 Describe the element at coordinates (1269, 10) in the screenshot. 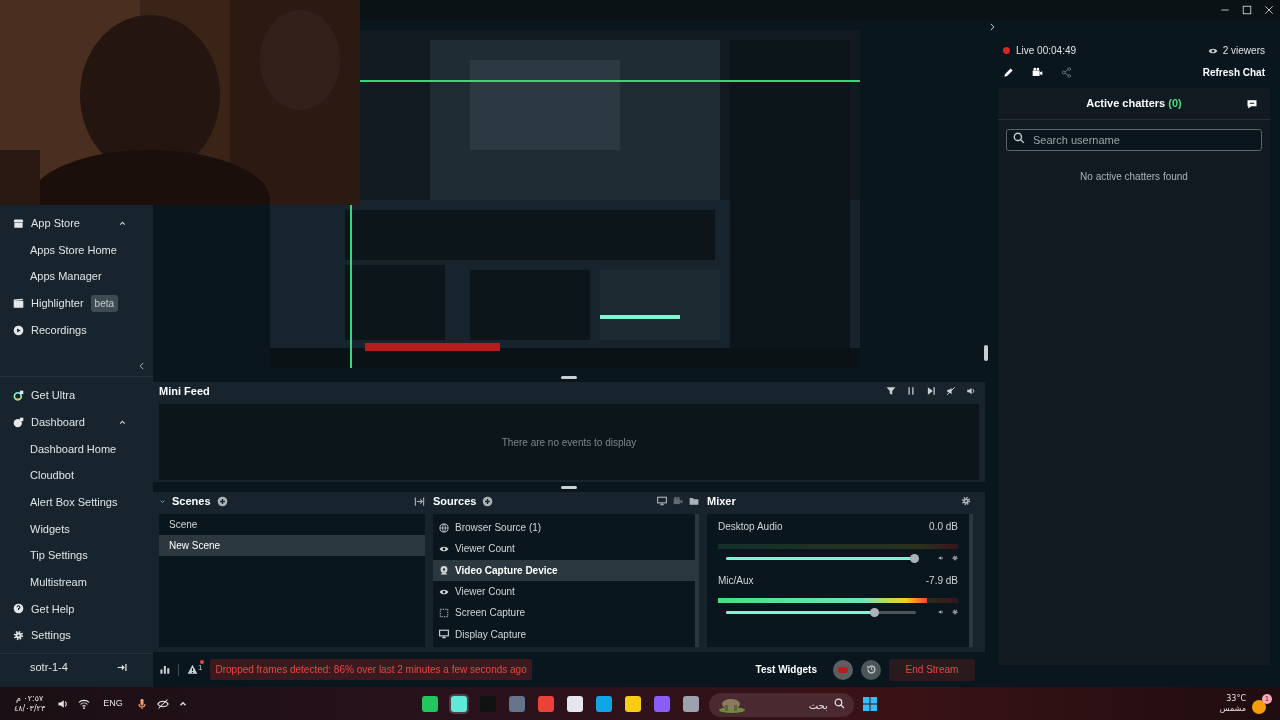

I see `close-icon` at that location.